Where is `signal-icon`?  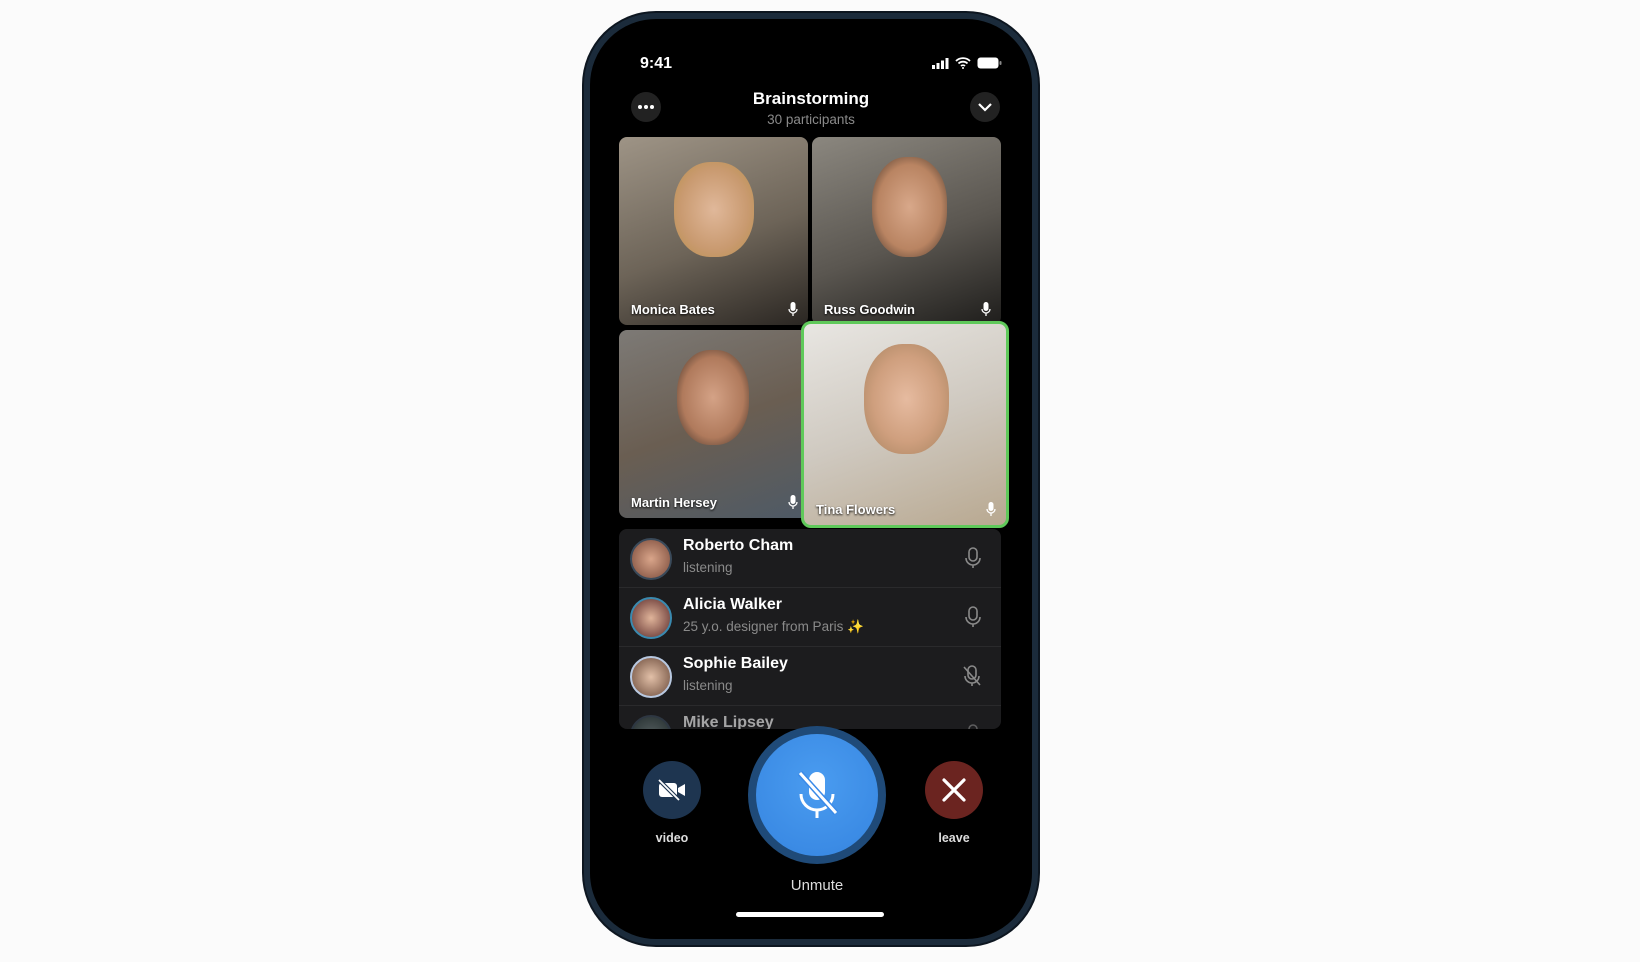
signal-icon is located at coordinates (940, 63).